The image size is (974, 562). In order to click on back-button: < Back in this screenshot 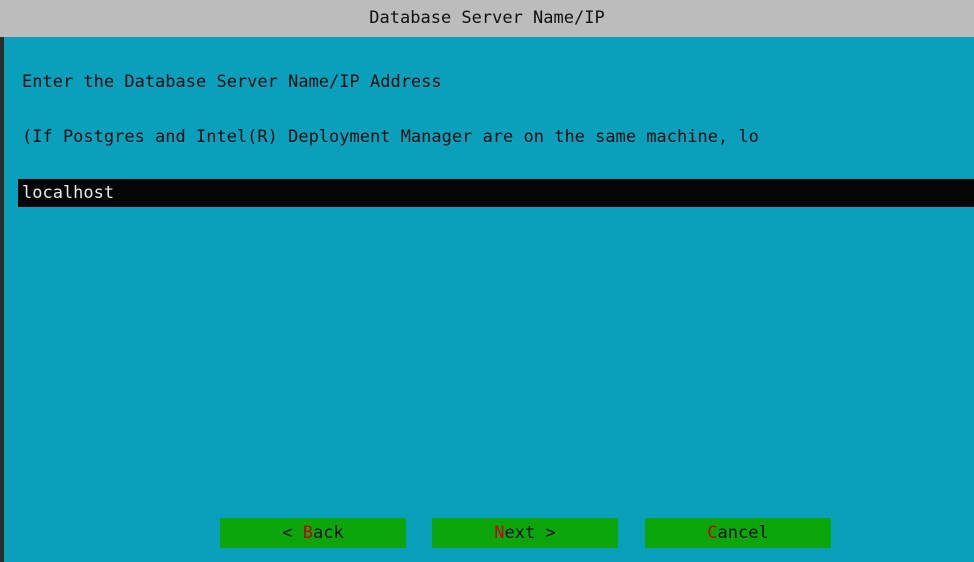, I will do `click(313, 533)`.